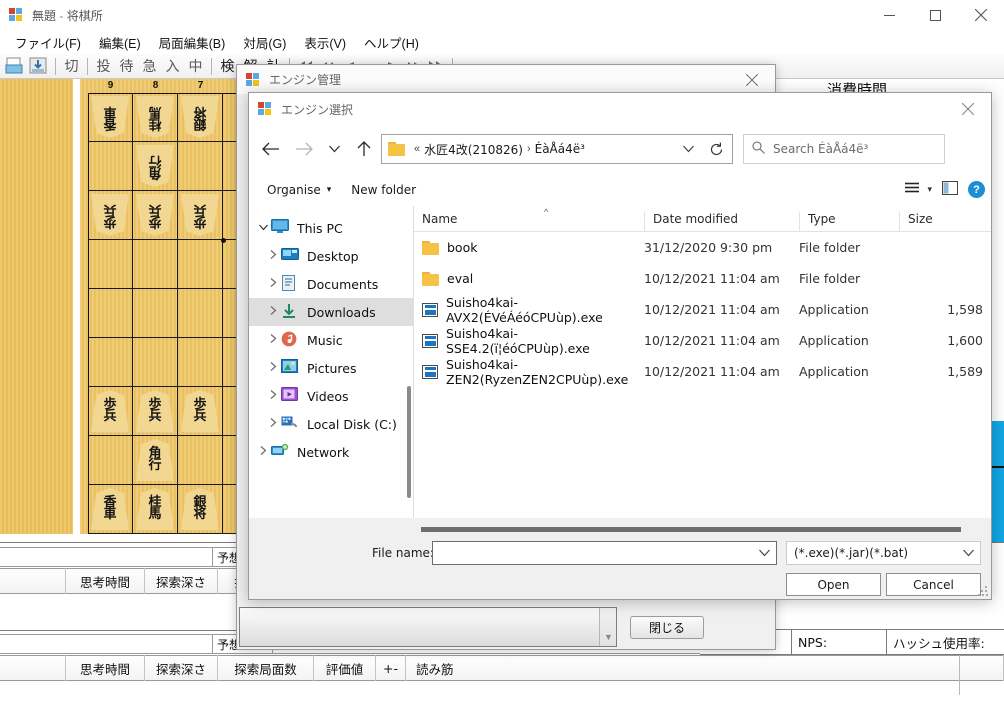 The height and width of the screenshot is (719, 1004). What do you see at coordinates (270, 149) in the screenshot?
I see `back-icon` at bounding box center [270, 149].